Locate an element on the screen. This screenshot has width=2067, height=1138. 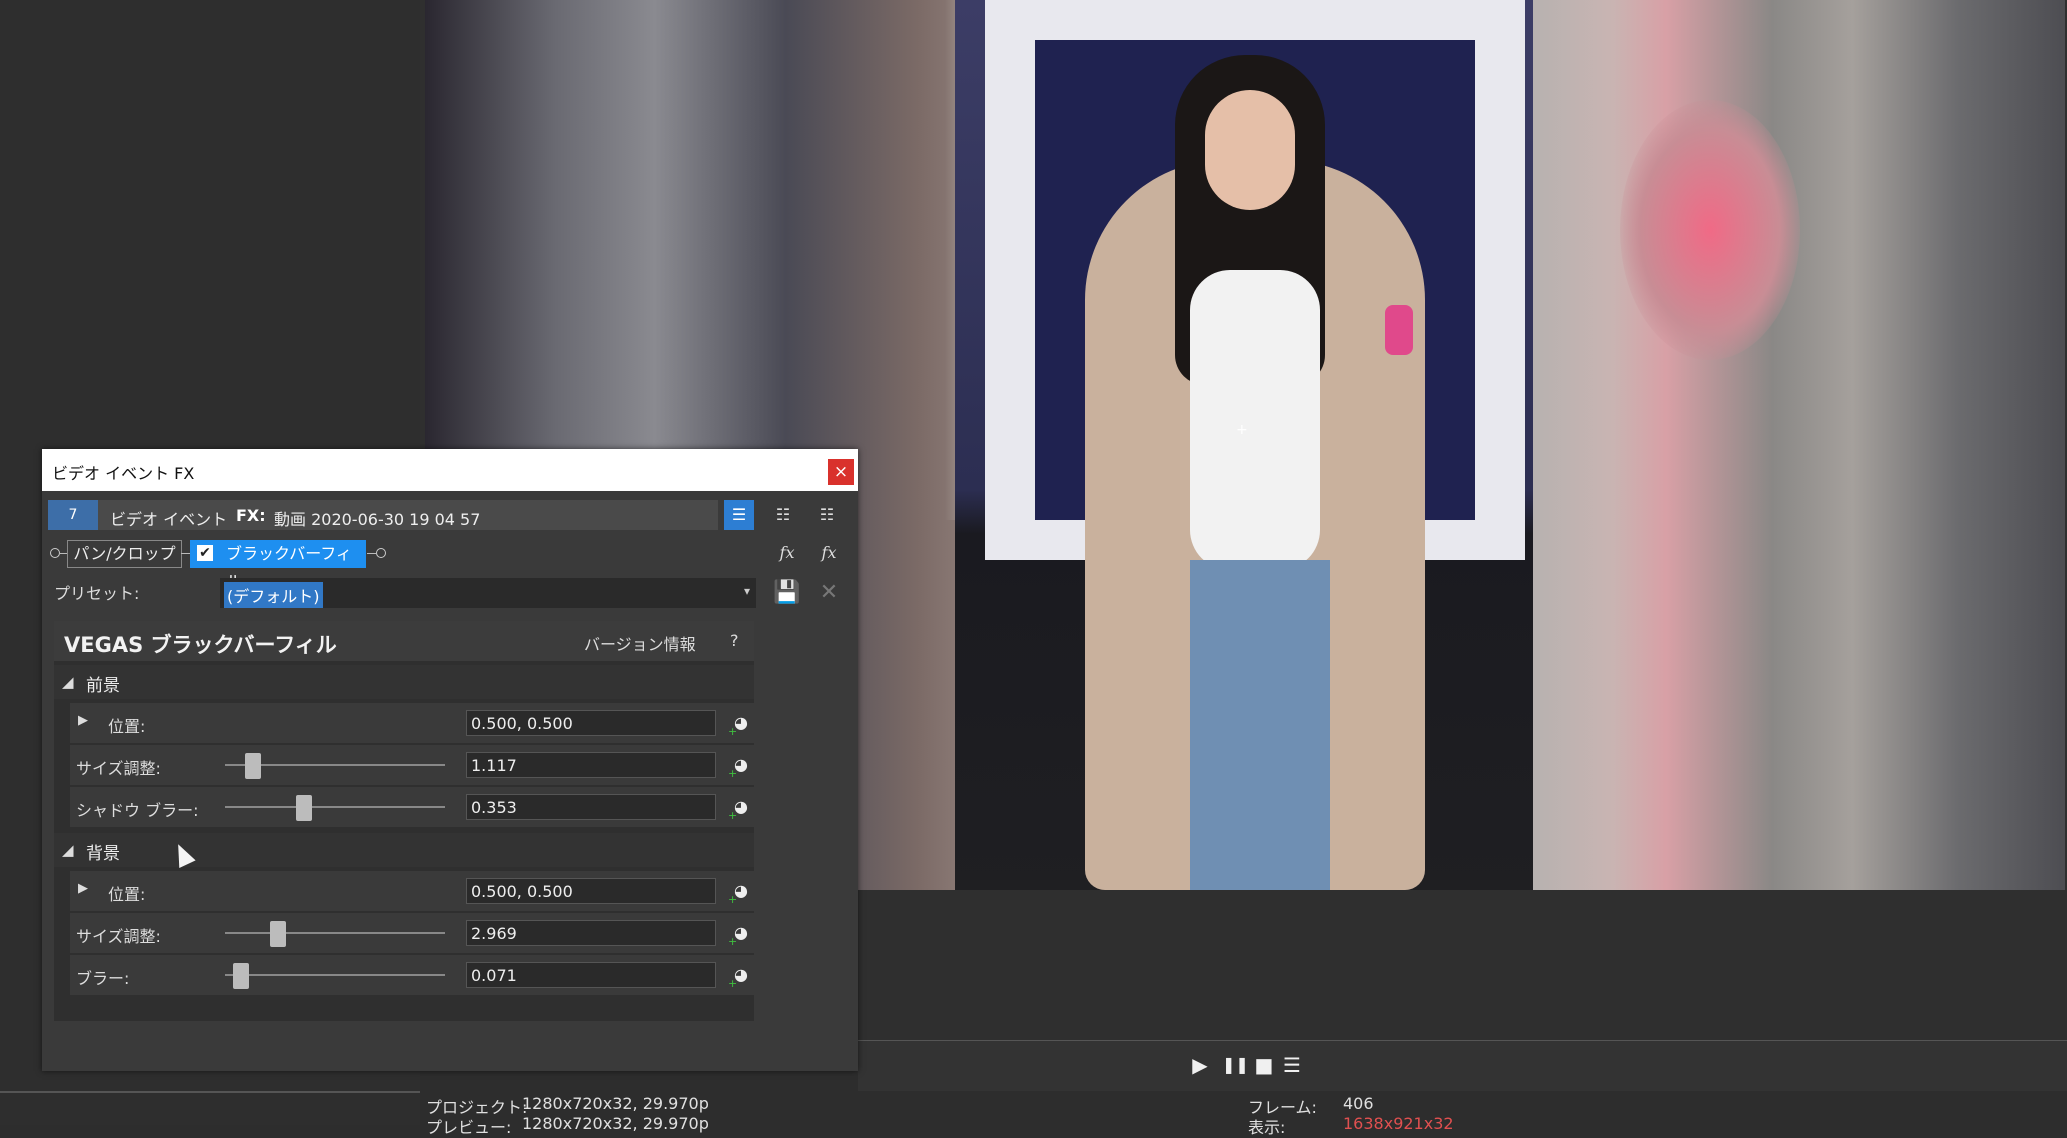
display-label: 表示: is located at coordinates (1267, 1127).